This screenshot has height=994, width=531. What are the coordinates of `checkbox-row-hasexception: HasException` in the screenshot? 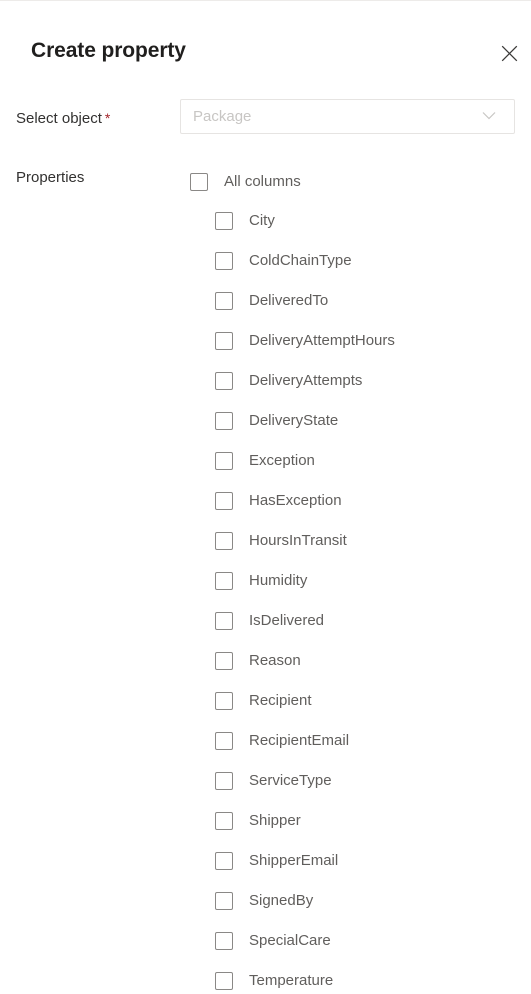 It's located at (278, 501).